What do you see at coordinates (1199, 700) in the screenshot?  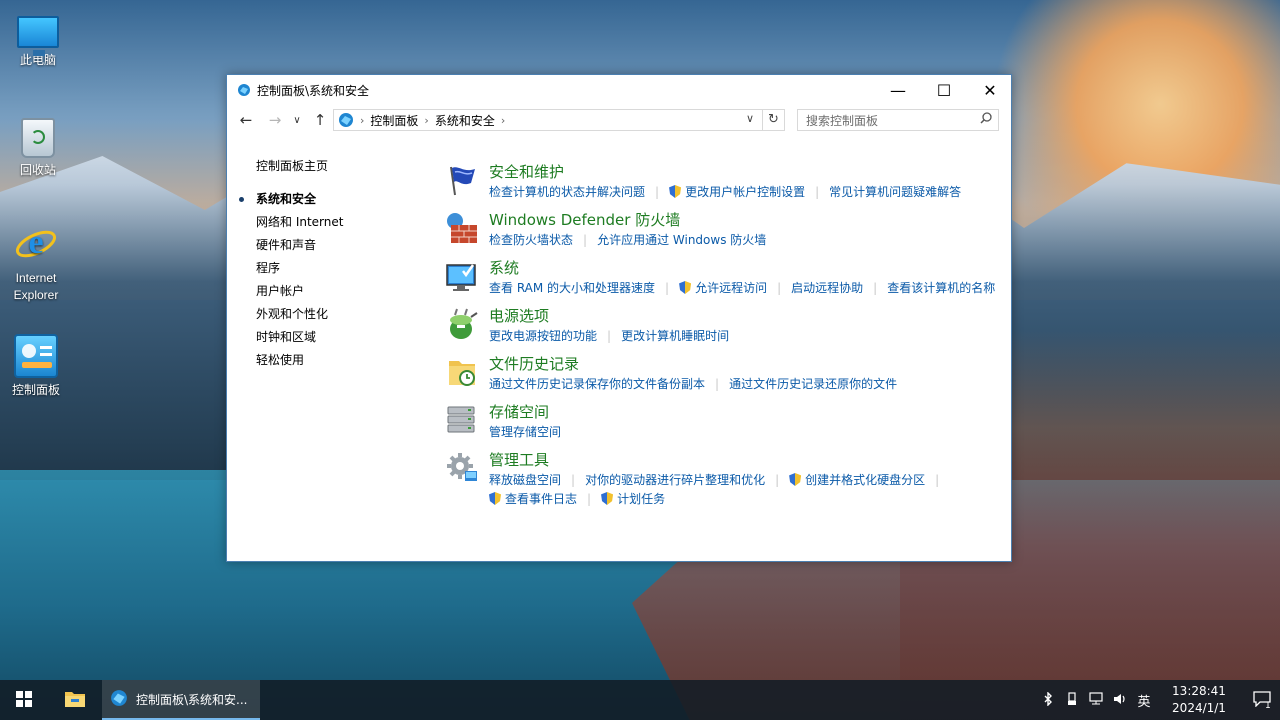 I see `clock: 13:28:41 2024/1/1` at bounding box center [1199, 700].